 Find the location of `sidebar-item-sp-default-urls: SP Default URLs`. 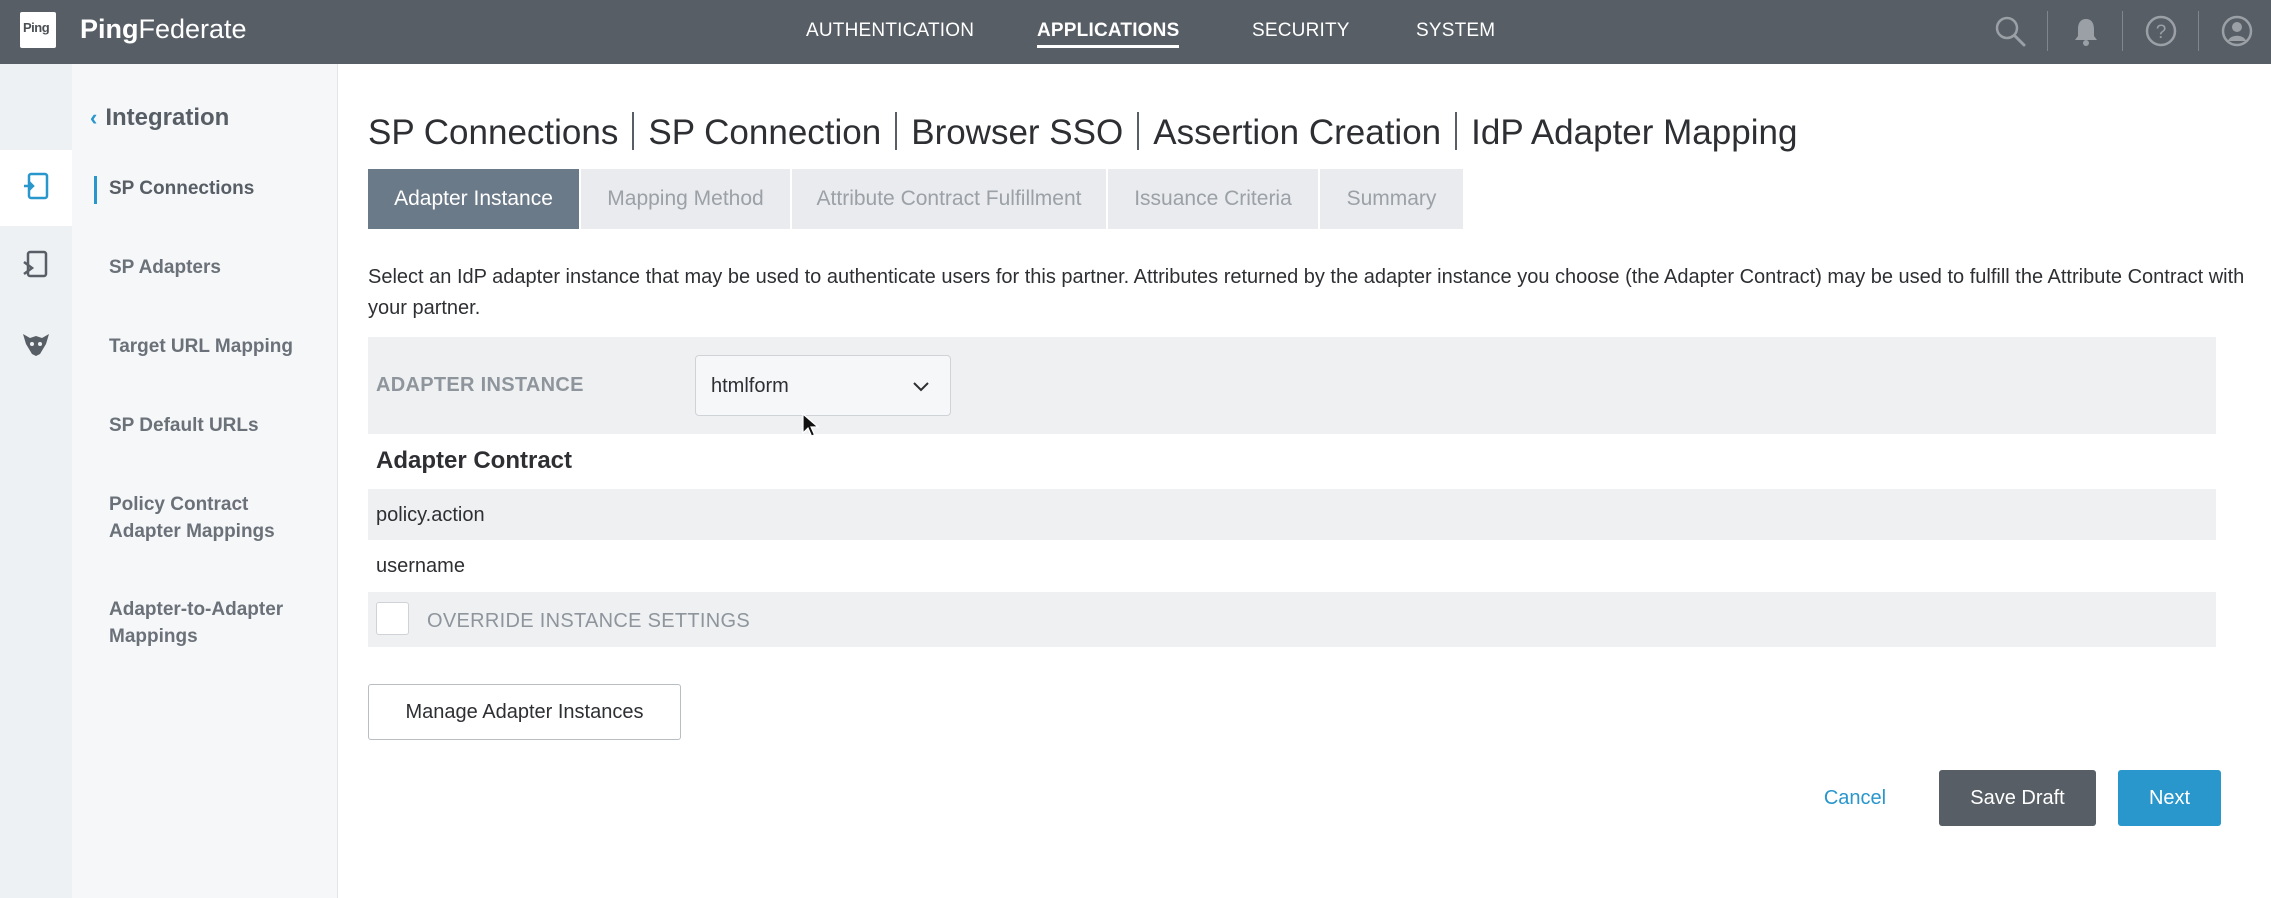

sidebar-item-sp-default-urls: SP Default URLs is located at coordinates (219, 425).